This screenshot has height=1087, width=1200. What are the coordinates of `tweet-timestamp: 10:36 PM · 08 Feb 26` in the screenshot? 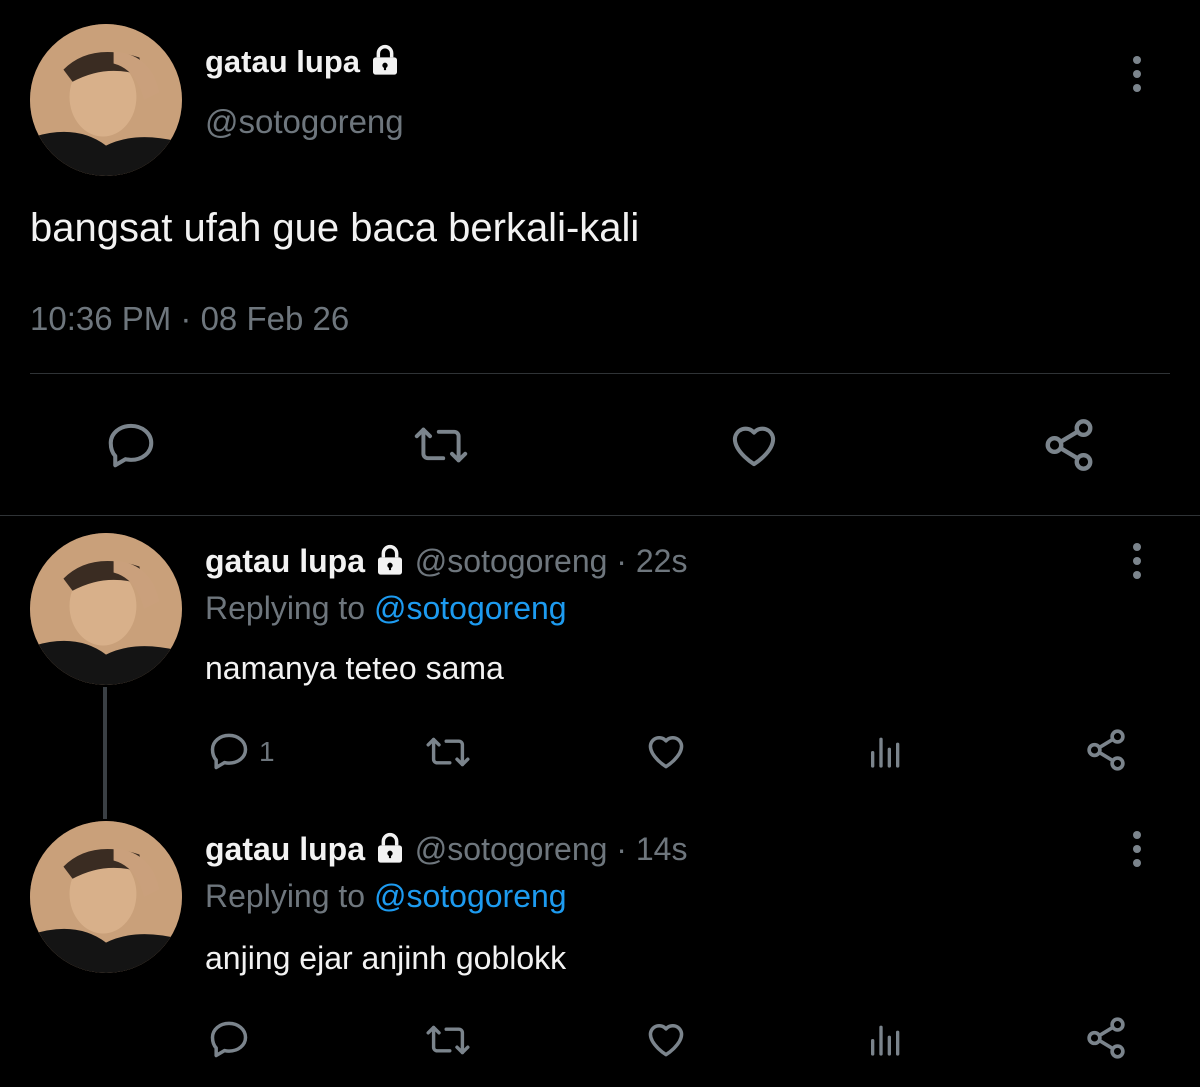 It's located at (189, 319).